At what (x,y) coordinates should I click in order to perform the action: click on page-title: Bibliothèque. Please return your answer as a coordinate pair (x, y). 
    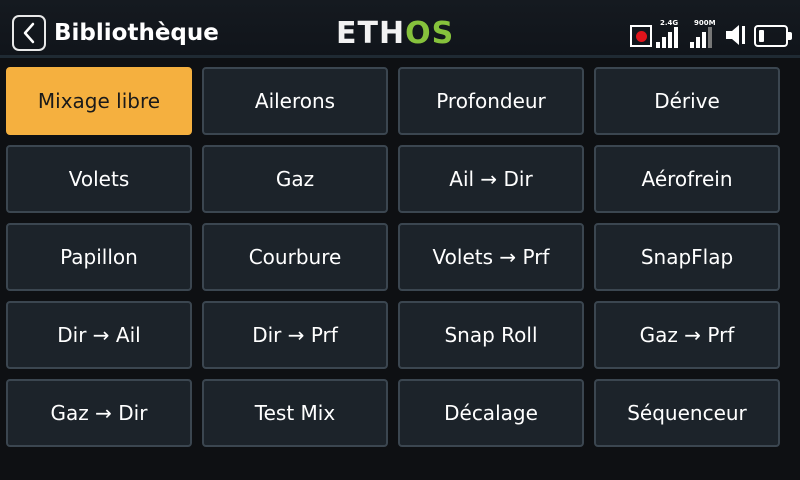
    Looking at the image, I should click on (136, 33).